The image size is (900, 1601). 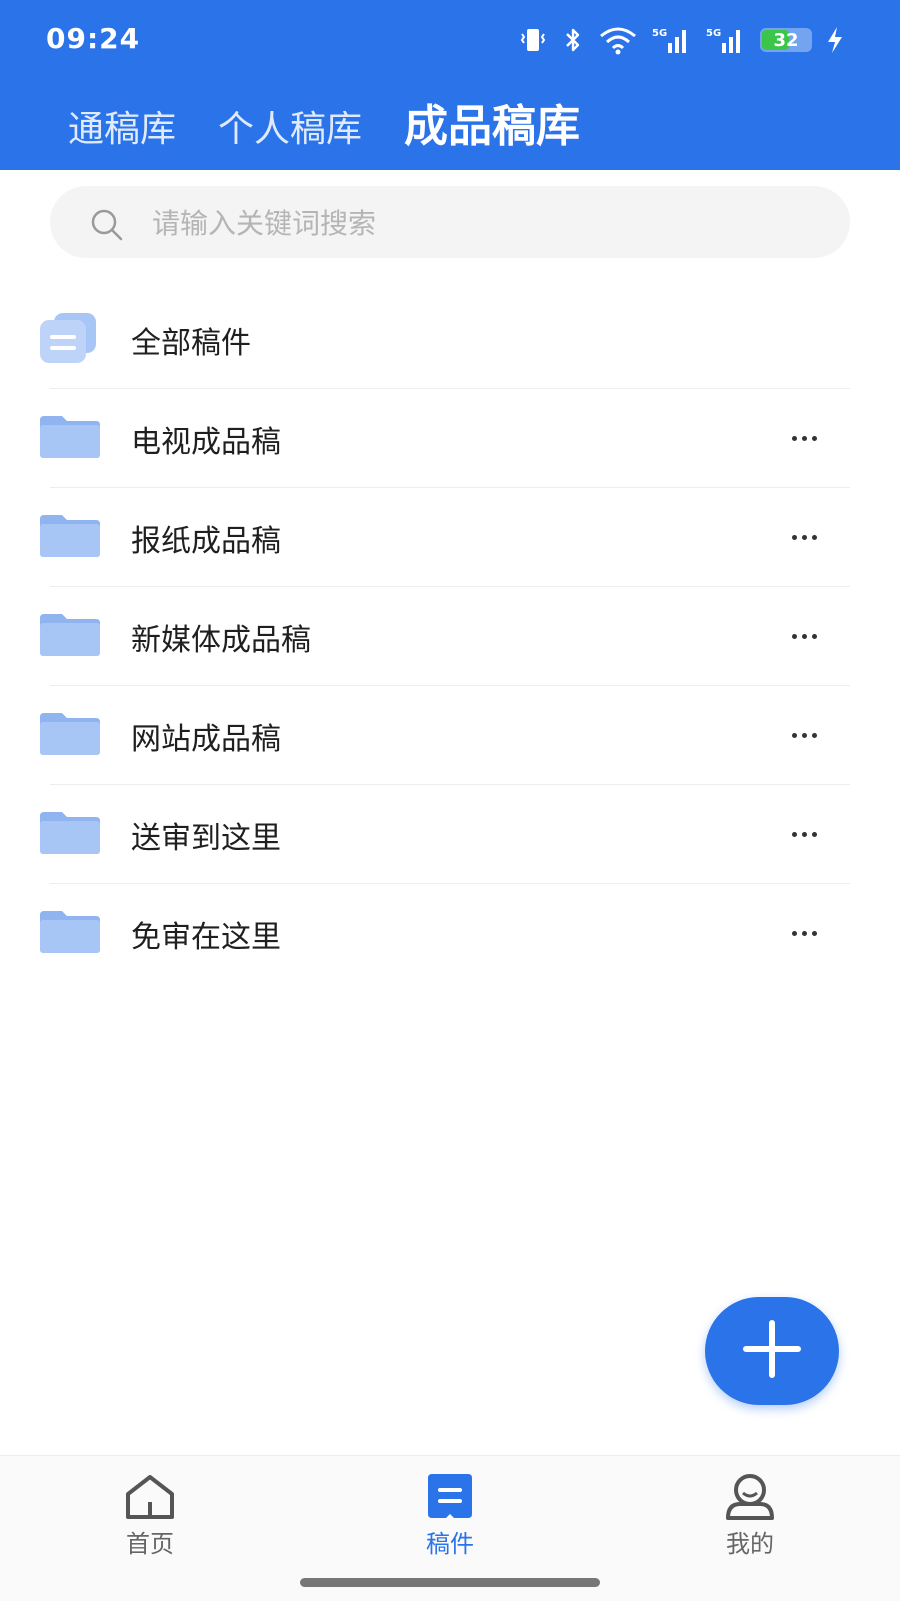 I want to click on battery-icon: 32, so click(x=786, y=40).